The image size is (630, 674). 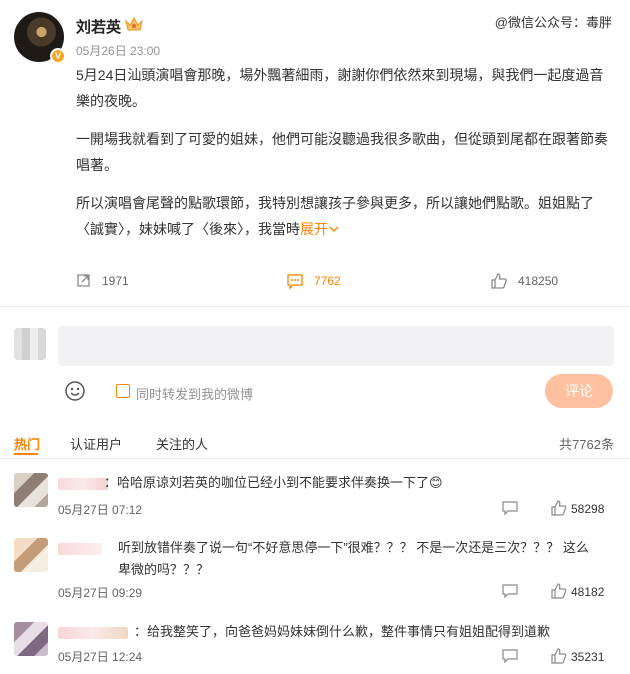 I want to click on chevron-down-icon, so click(x=334, y=229).